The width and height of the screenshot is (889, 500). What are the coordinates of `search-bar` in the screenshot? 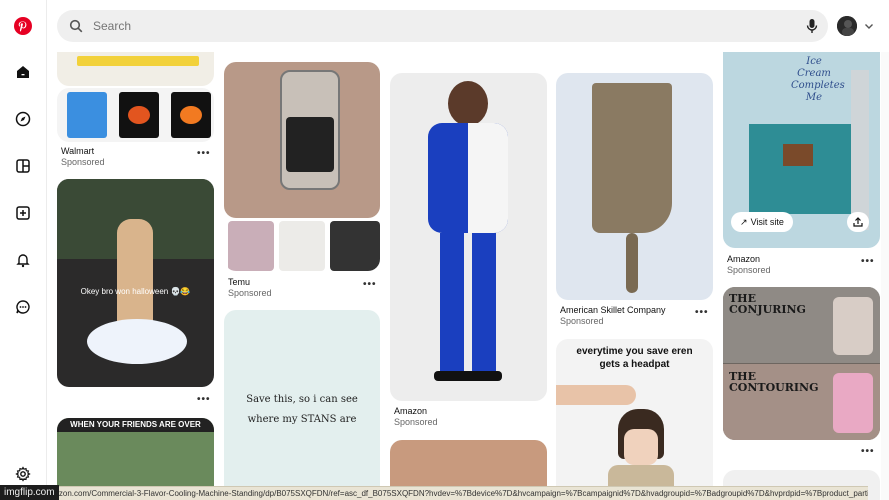 It's located at (442, 26).